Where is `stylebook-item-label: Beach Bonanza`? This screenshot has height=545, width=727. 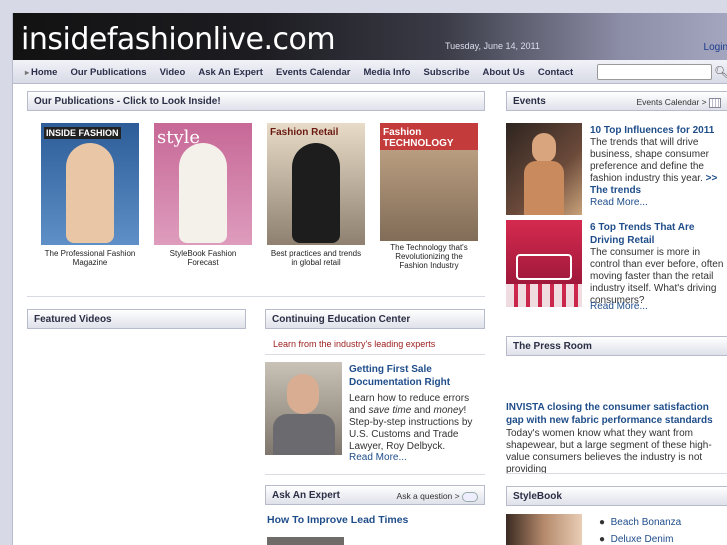 stylebook-item-label: Beach Bonanza is located at coordinates (646, 522).